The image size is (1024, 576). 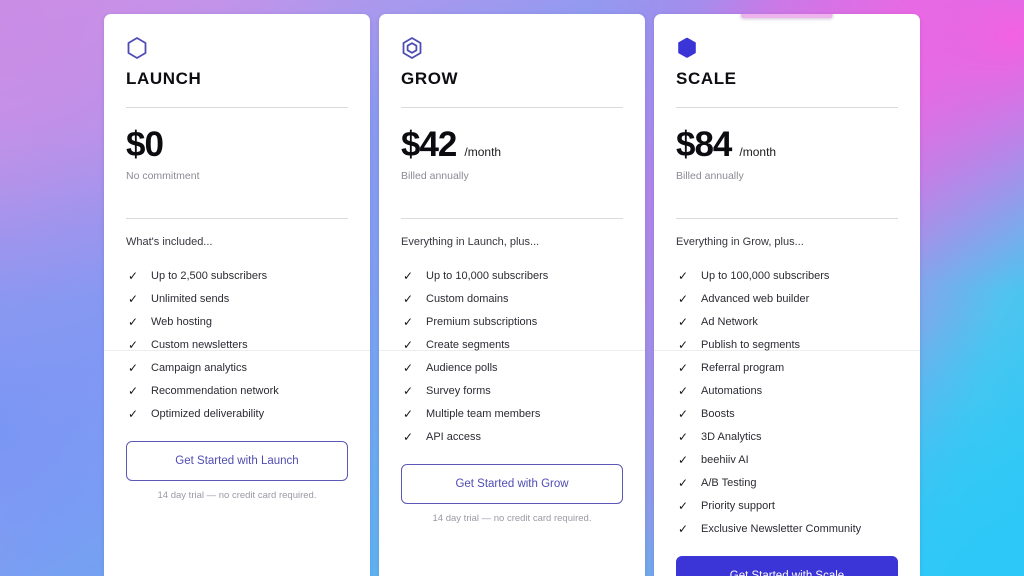 What do you see at coordinates (704, 144) in the screenshot?
I see `plan-price: $84` at bounding box center [704, 144].